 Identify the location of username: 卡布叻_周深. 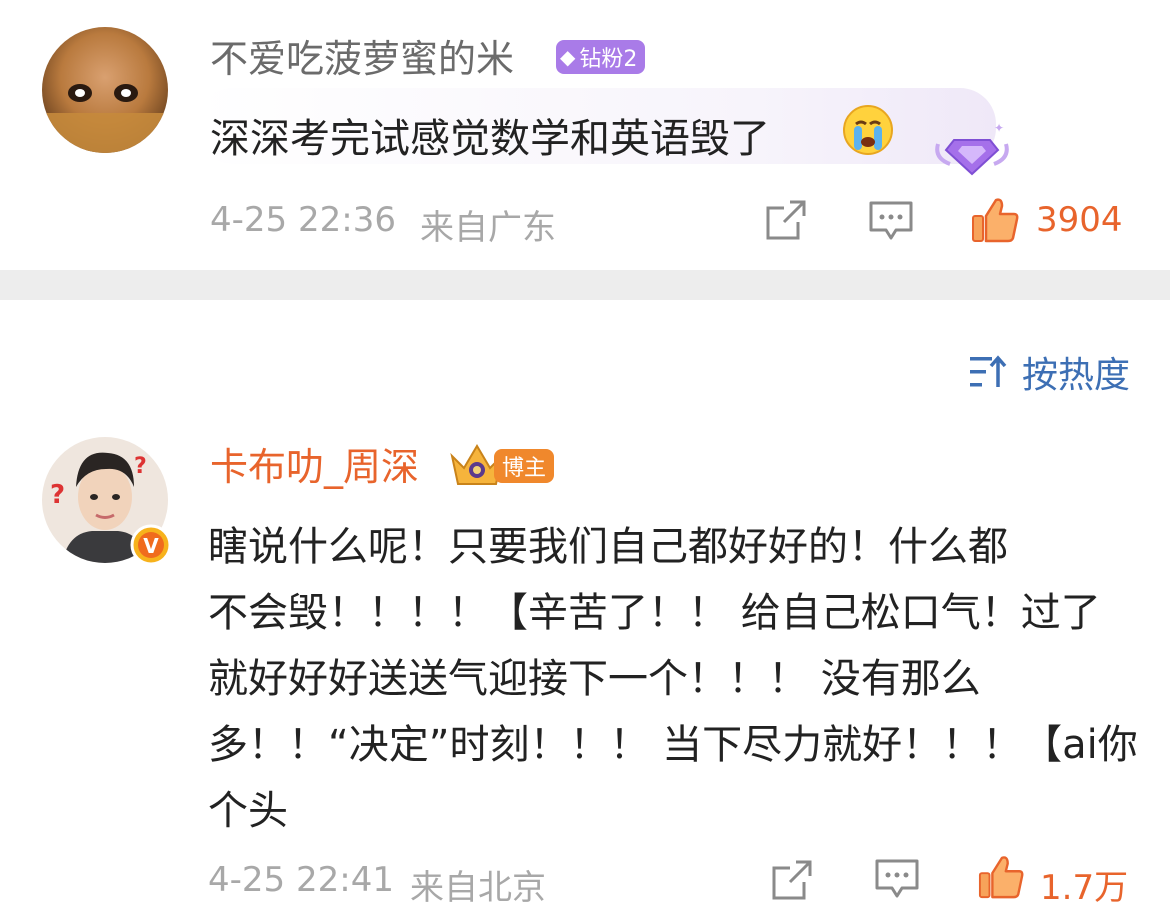
(314, 467).